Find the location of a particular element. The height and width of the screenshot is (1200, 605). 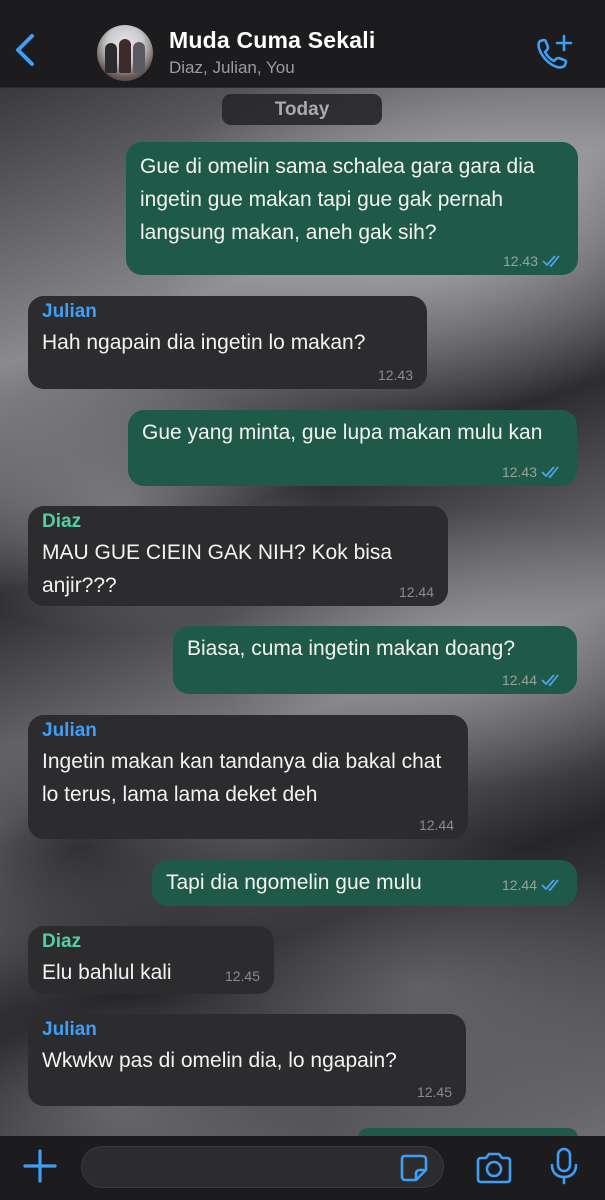

group-avatar is located at coordinates (125, 53).